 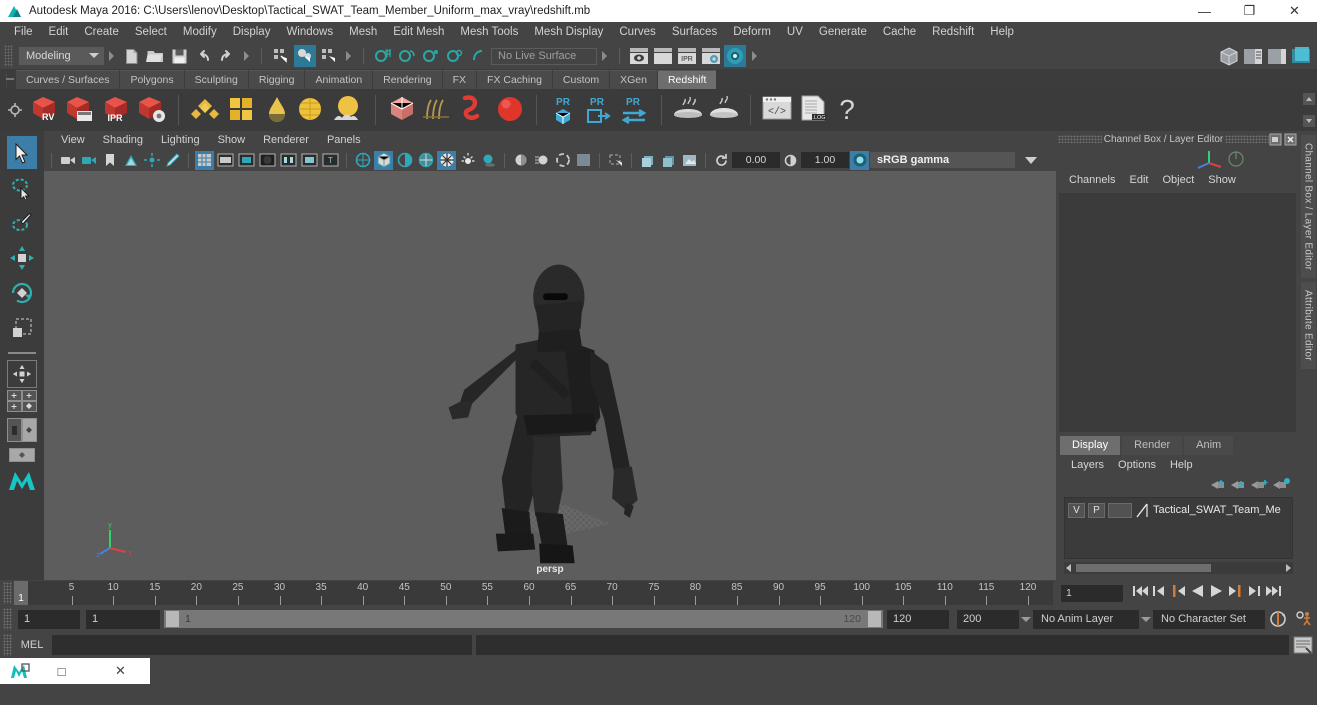 I want to click on last-tool-used, so click(x=22, y=374).